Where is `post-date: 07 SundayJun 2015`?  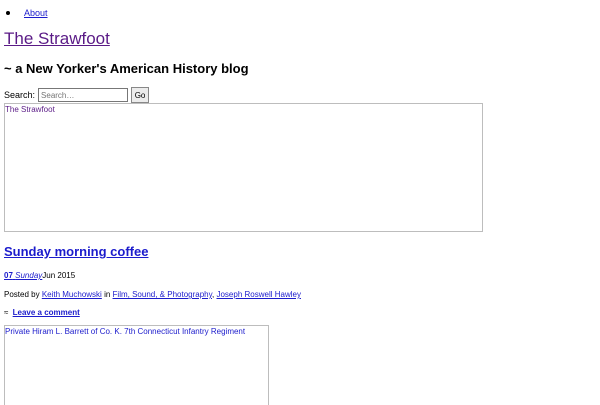
post-date: 07 SundayJun 2015 is located at coordinates (39, 275).